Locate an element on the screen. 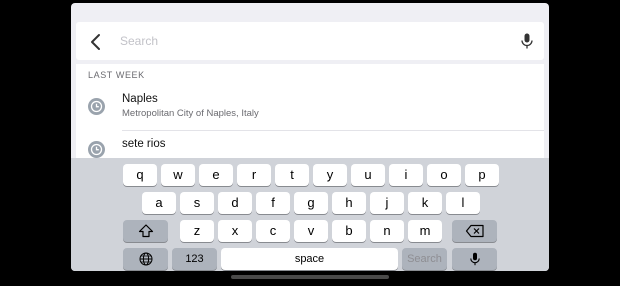 The height and width of the screenshot is (286, 620). key-x: x is located at coordinates (235, 231).